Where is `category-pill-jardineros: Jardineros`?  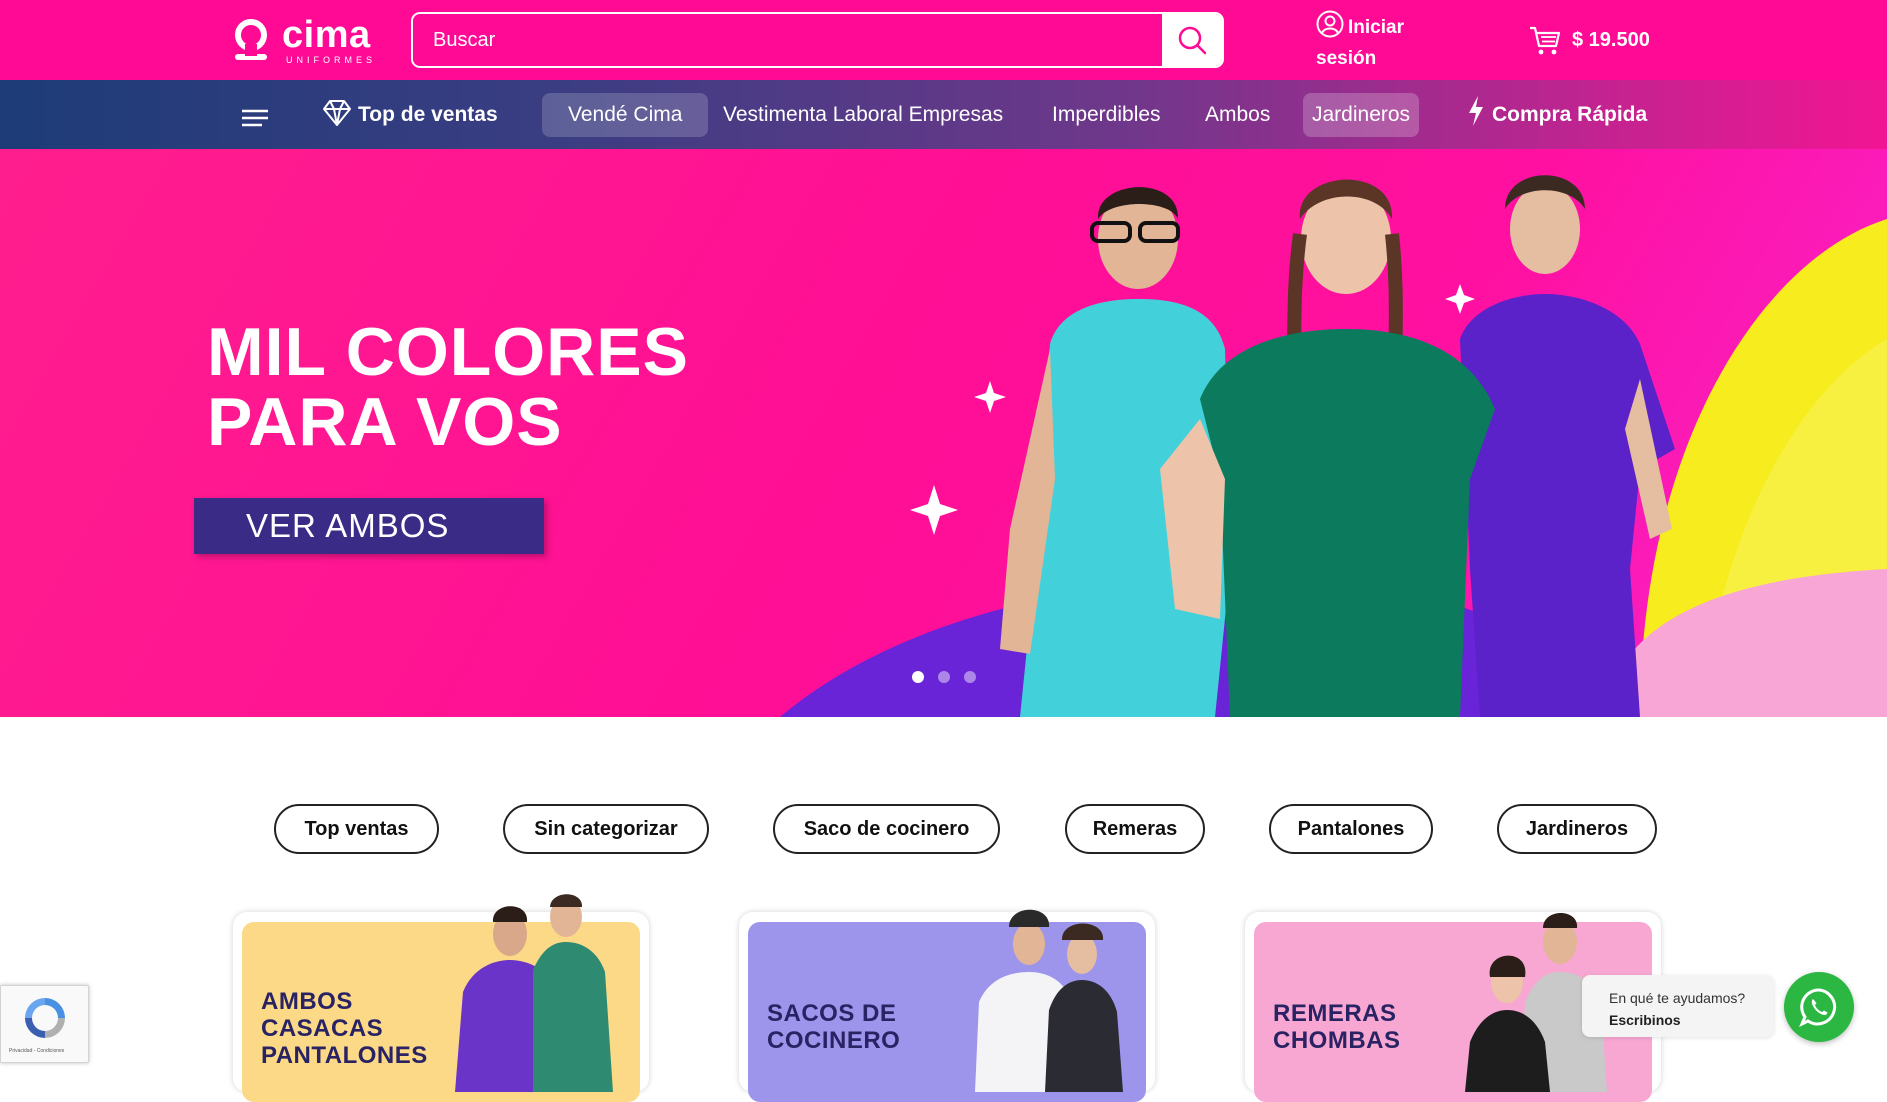 category-pill-jardineros: Jardineros is located at coordinates (1577, 829).